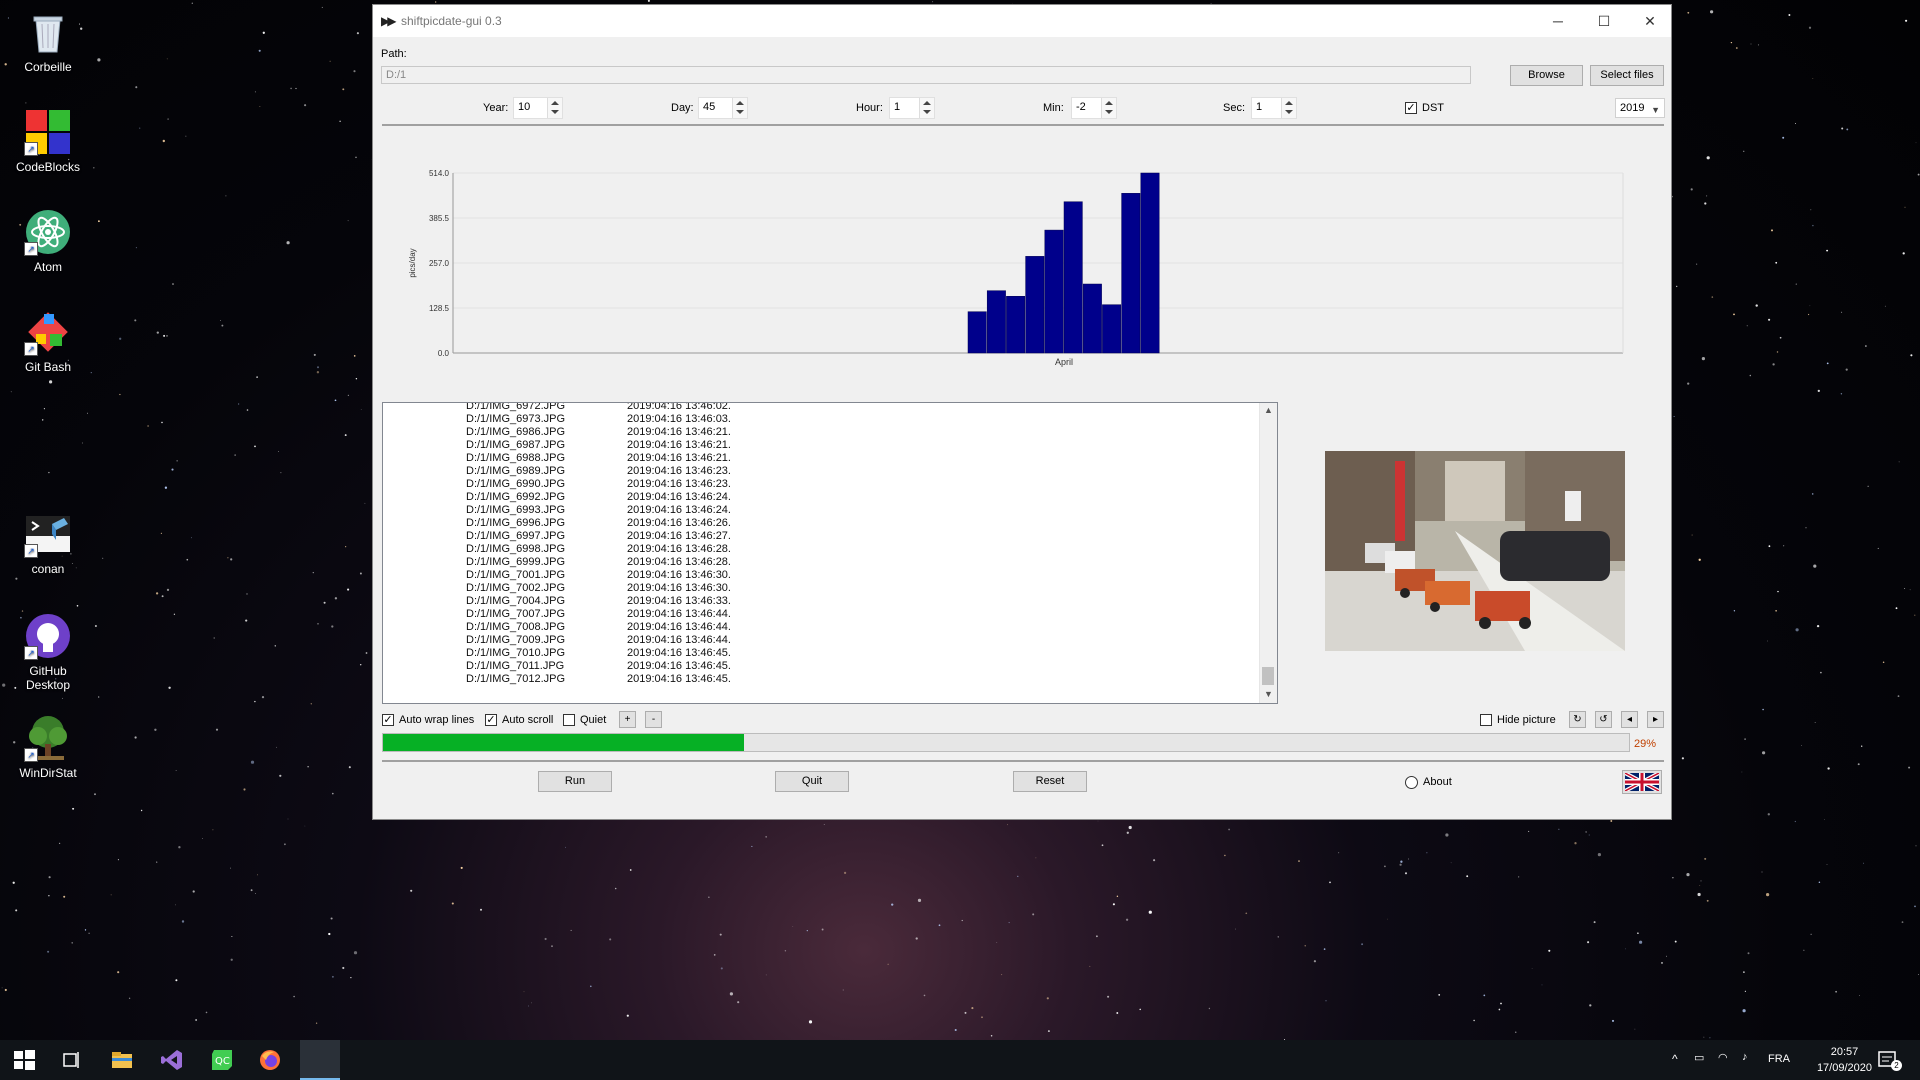 The image size is (1920, 1080). What do you see at coordinates (1675, 1059) in the screenshot?
I see `chevron-up-icon: ^` at bounding box center [1675, 1059].